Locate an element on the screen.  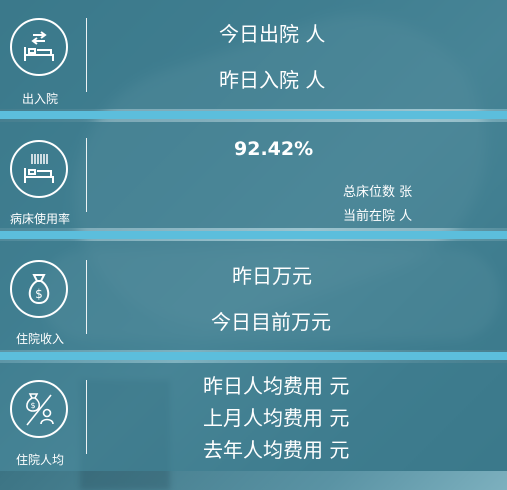
per-capita-last-year: 去年人均费用 元 is located at coordinates (276, 450).